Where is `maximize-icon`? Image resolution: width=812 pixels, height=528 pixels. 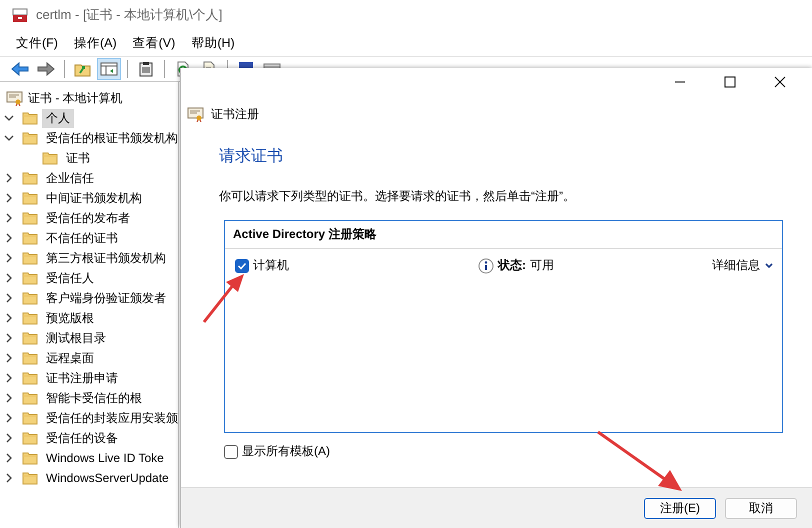
maximize-icon is located at coordinates (730, 82).